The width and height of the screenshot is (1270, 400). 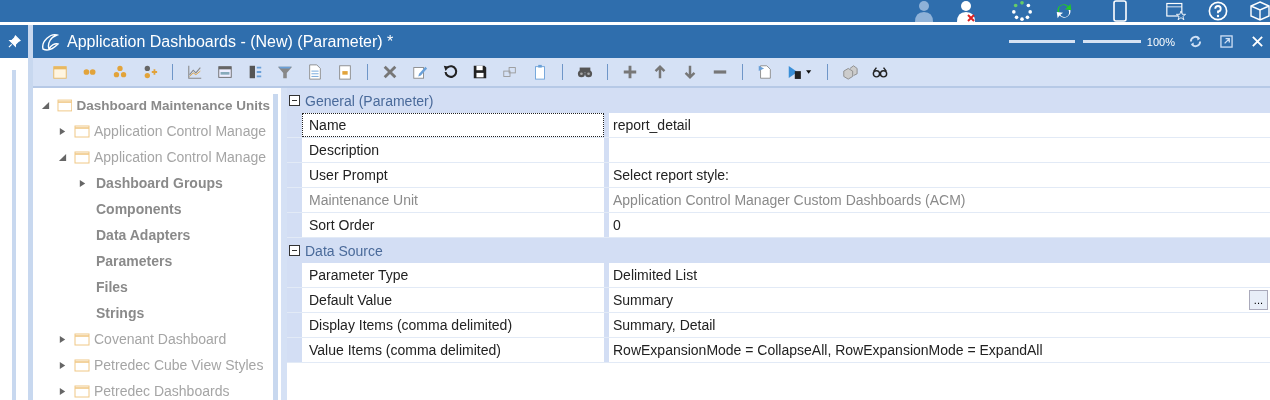 What do you see at coordinates (453, 225) in the screenshot?
I see `property-name: Sort Order` at bounding box center [453, 225].